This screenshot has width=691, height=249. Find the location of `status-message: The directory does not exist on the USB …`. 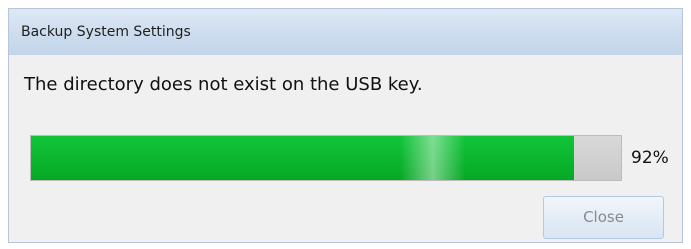

status-message: The directory does not exist on the USB … is located at coordinates (223, 84).